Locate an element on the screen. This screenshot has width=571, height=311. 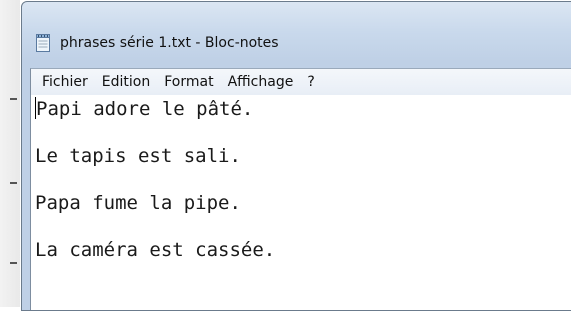
text-line: Papa fume la pipe. is located at coordinates (303, 212).